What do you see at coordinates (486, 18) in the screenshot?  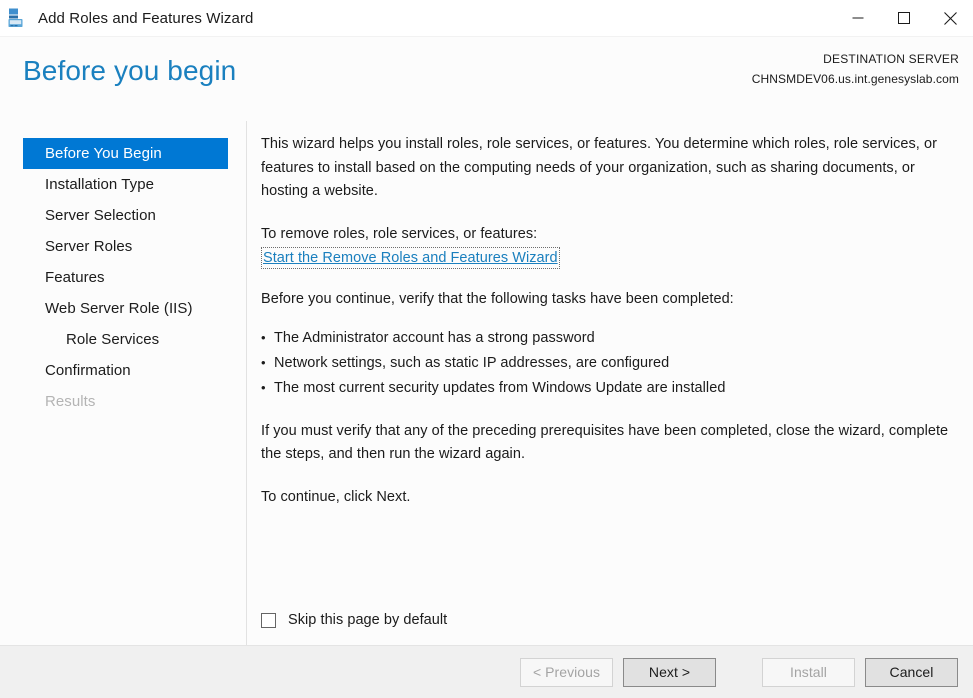 I see `title-bar: Add Roles and Features Wizard` at bounding box center [486, 18].